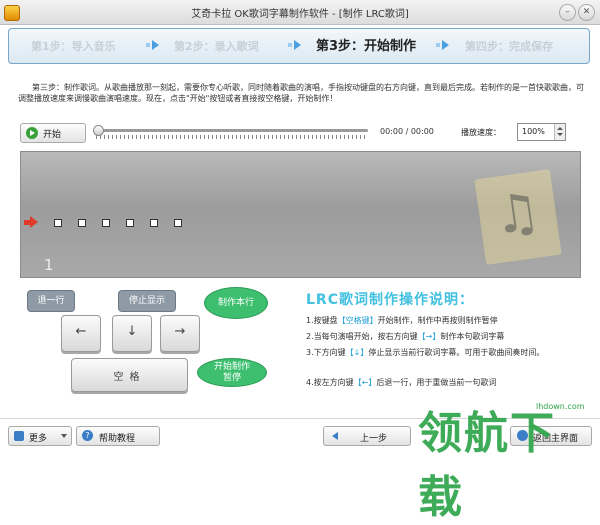 The width and height of the screenshot is (600, 525). I want to click on more-button: 更多, so click(40, 436).